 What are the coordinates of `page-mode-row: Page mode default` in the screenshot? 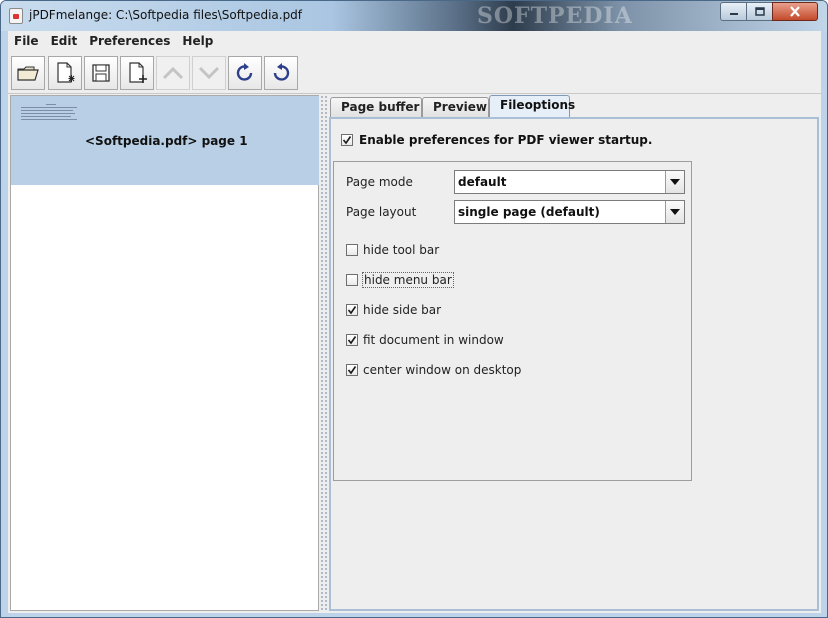 It's located at (515, 182).